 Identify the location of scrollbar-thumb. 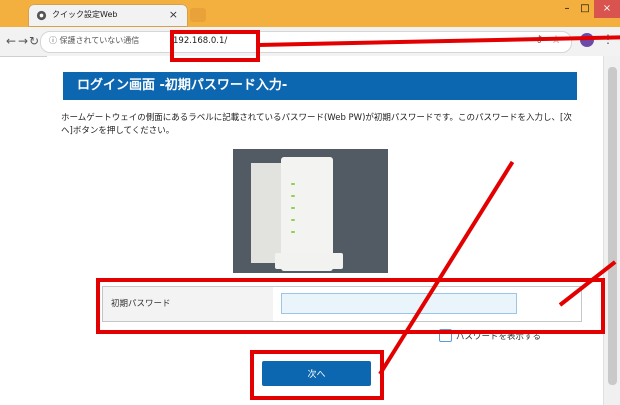
(612, 226).